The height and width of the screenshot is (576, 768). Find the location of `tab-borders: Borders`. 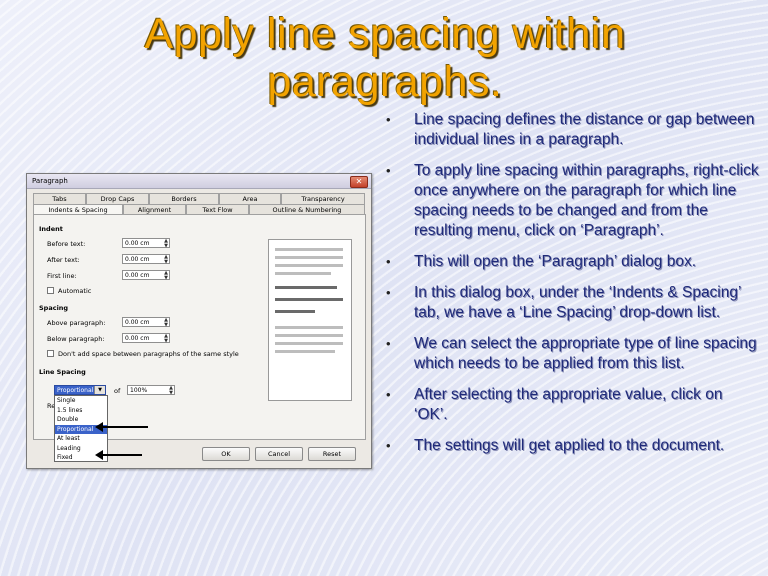

tab-borders: Borders is located at coordinates (184, 198).